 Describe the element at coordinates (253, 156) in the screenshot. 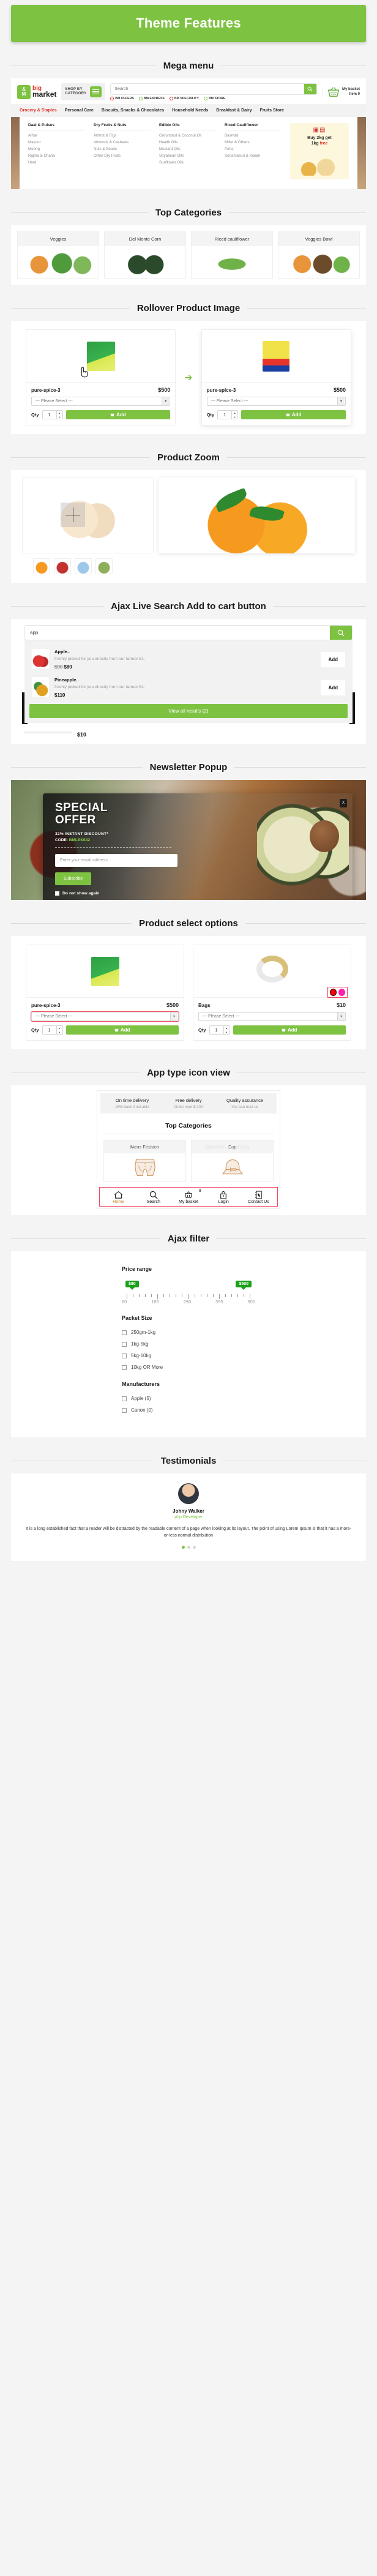

I see `menu-link: Sonamasuri & Kolam` at that location.